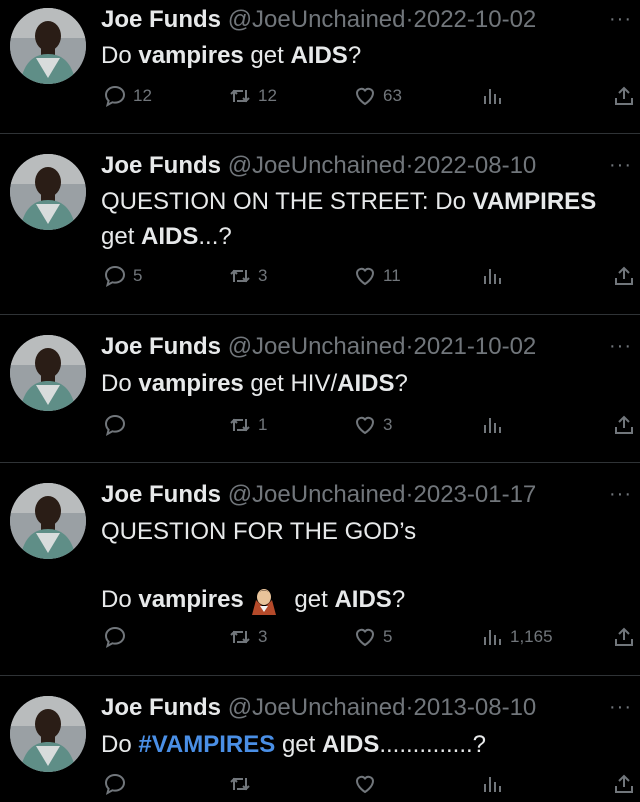 This screenshot has height=802, width=640. Describe the element at coordinates (475, 707) in the screenshot. I see `date: 2013-08-10` at that location.